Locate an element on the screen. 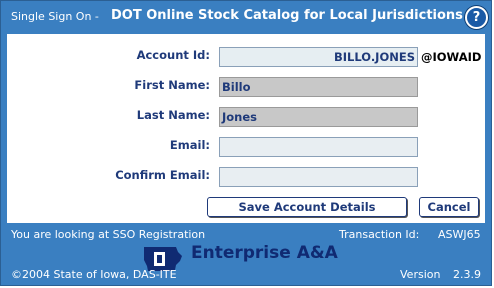 The width and height of the screenshot is (494, 288). version-number: 2.3.9 is located at coordinates (467, 274).